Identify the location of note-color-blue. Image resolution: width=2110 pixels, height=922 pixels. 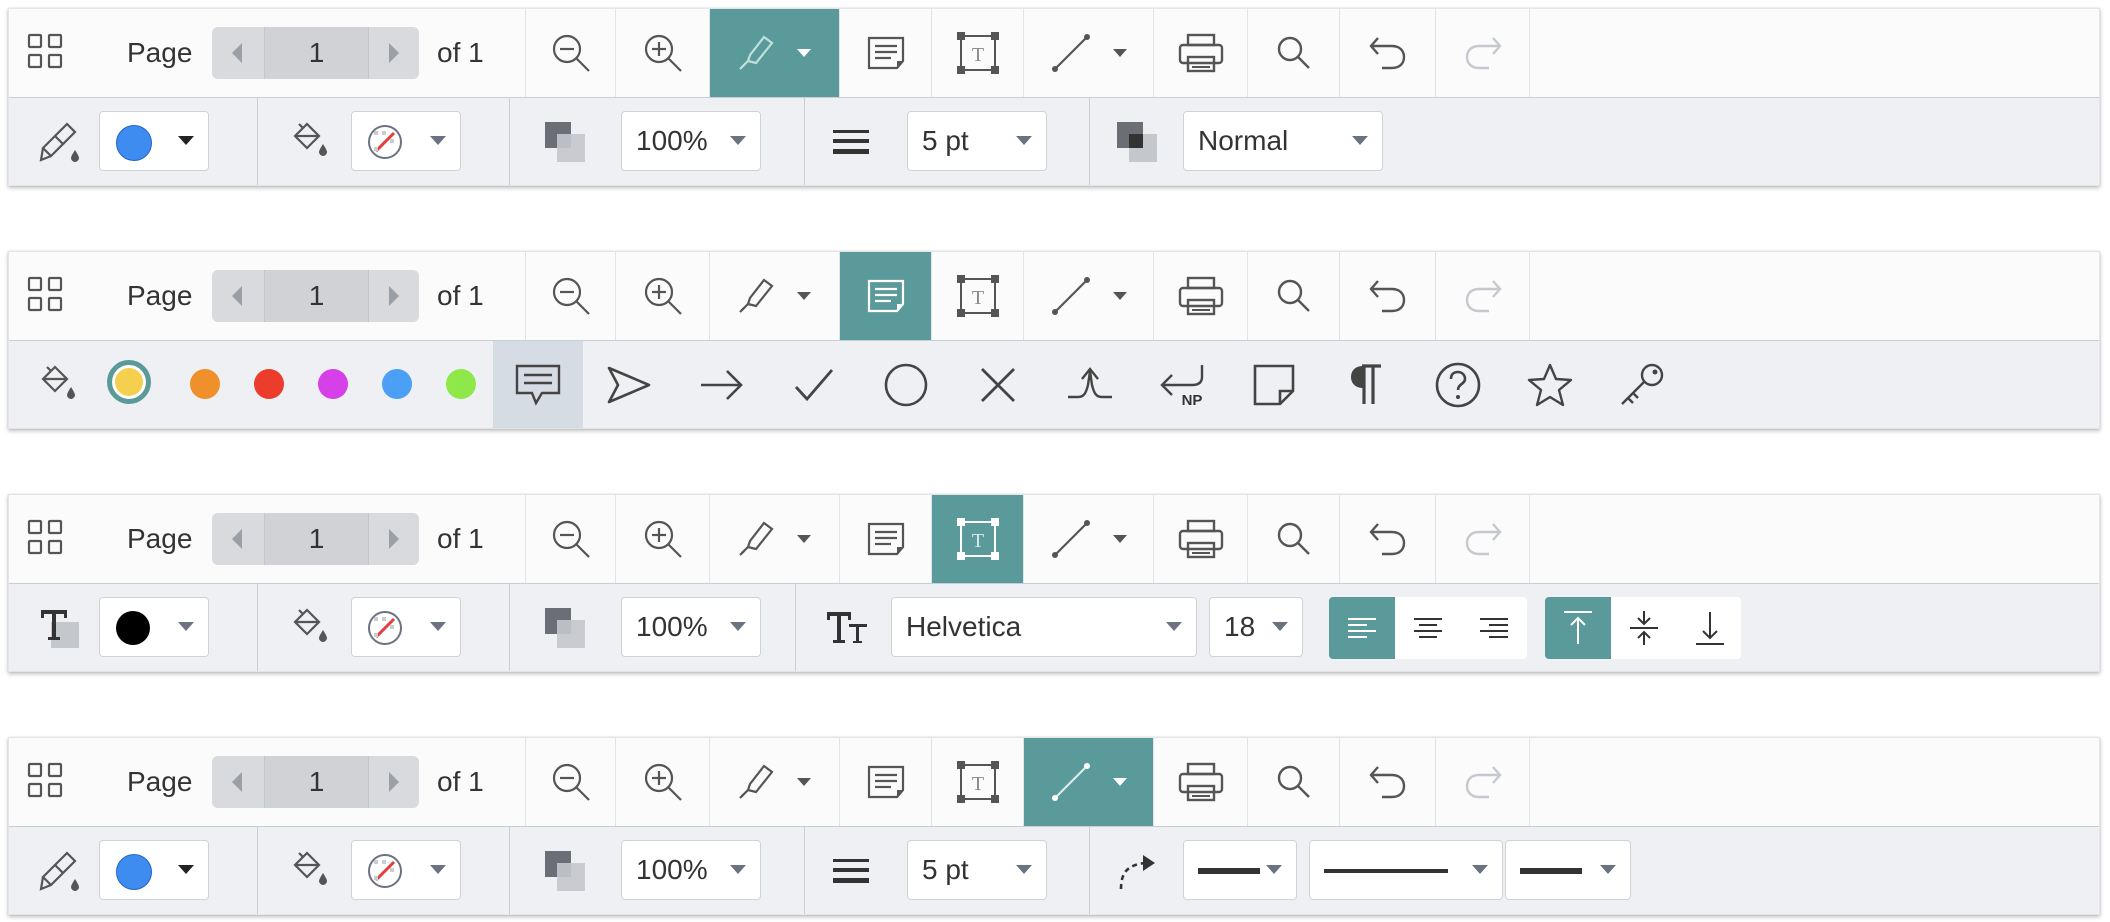
(397, 384).